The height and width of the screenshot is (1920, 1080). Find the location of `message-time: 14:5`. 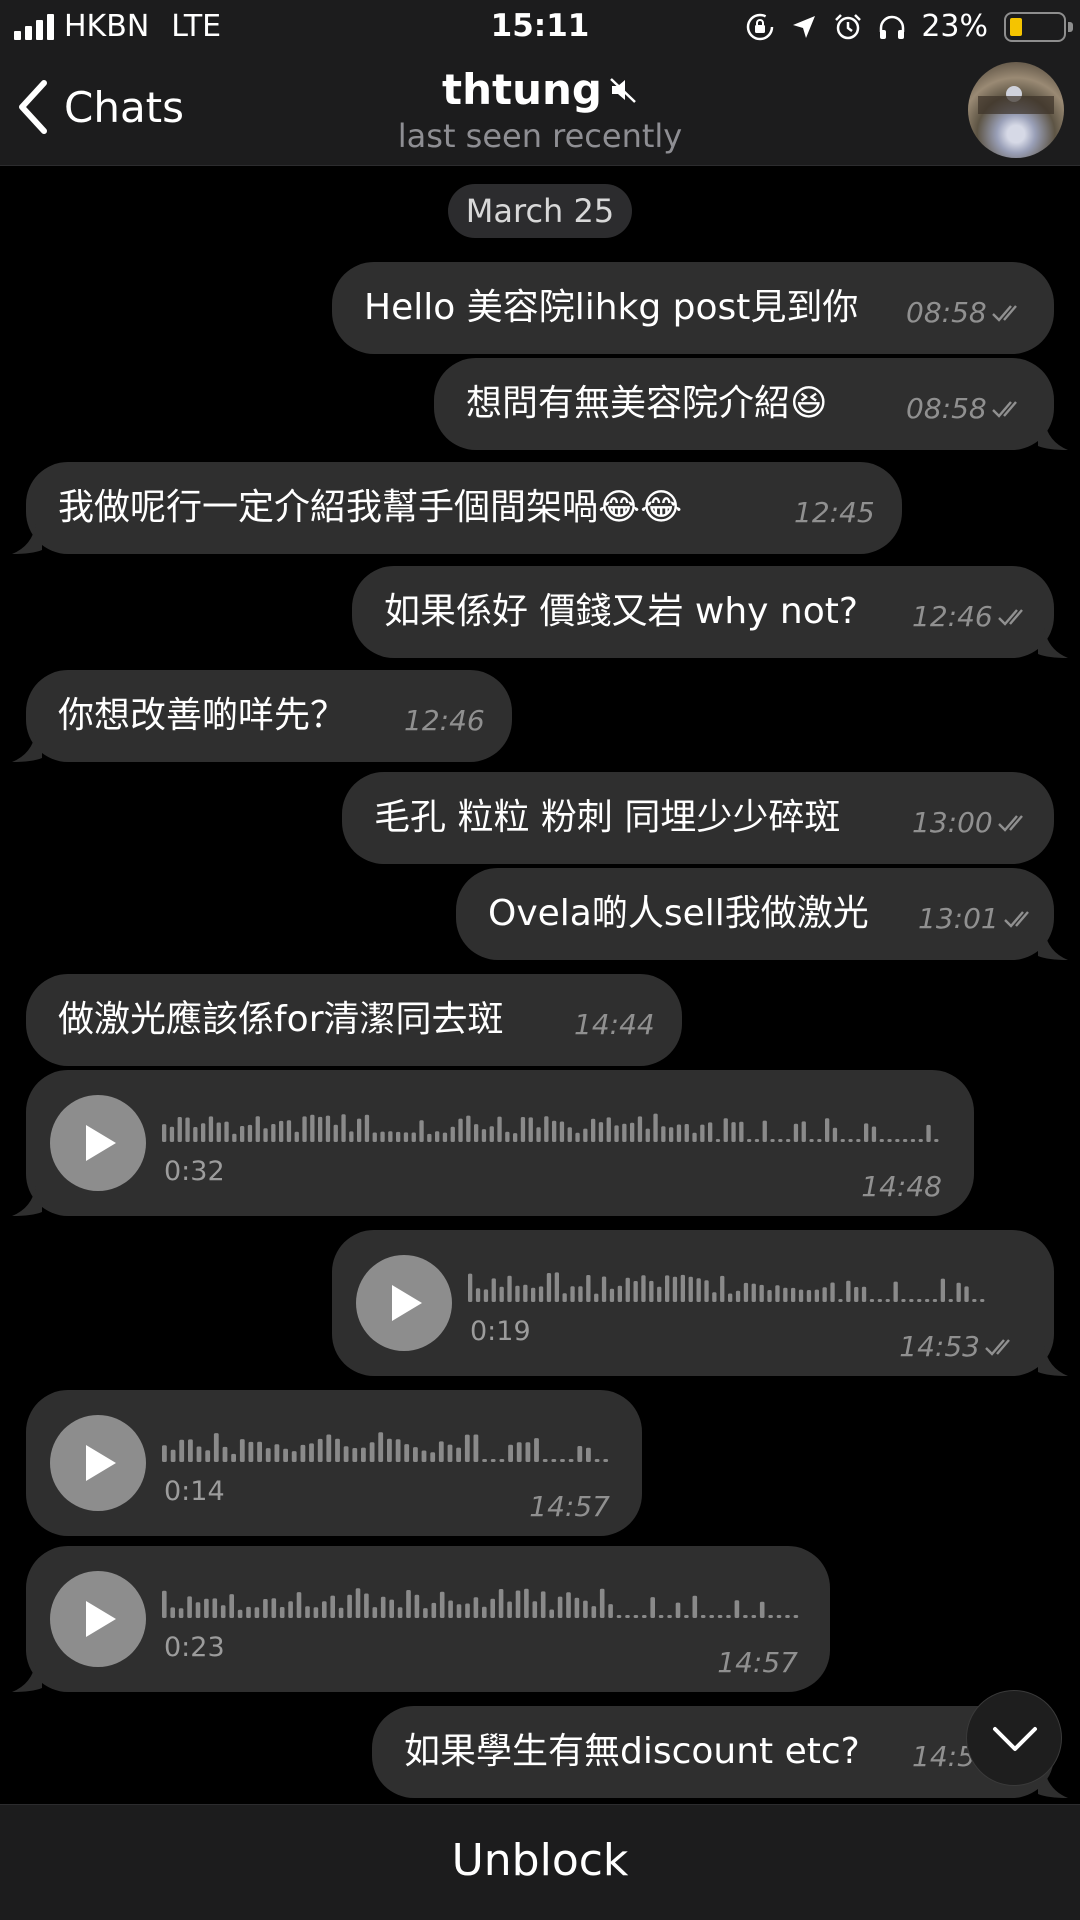

message-time: 14:5 is located at coordinates (943, 1756).